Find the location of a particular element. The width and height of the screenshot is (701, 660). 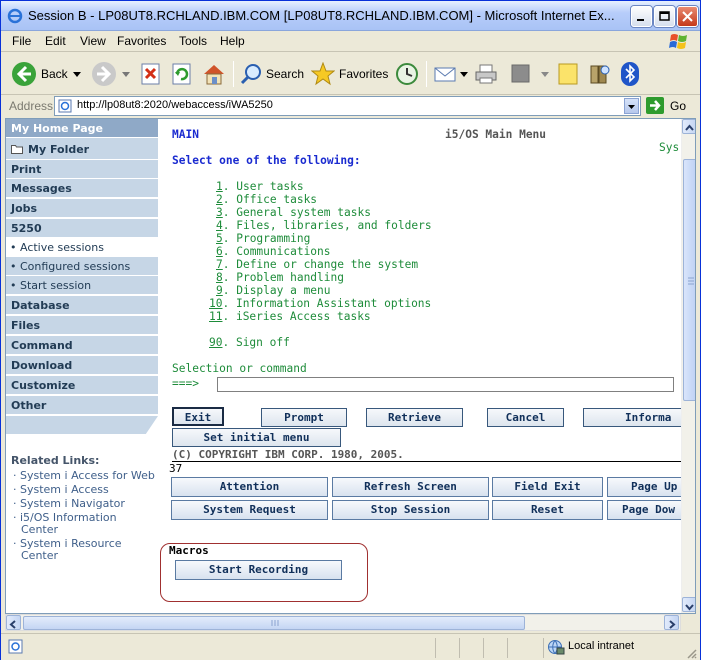

selection-label: Selection or command is located at coordinates (239, 368).